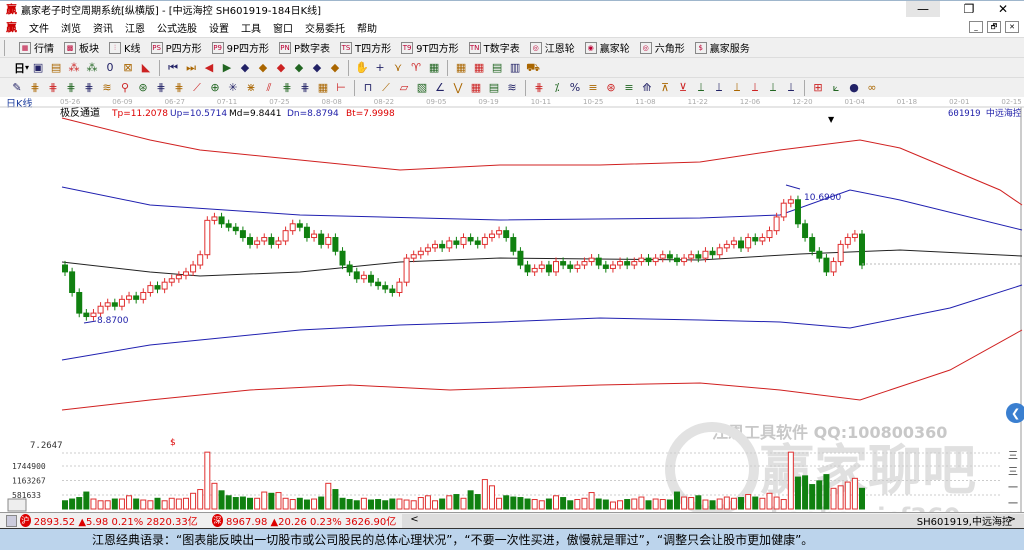 The height and width of the screenshot is (550, 1024). What do you see at coordinates (146, 68) in the screenshot?
I see `chart-tool-icon: ◣` at bounding box center [146, 68].